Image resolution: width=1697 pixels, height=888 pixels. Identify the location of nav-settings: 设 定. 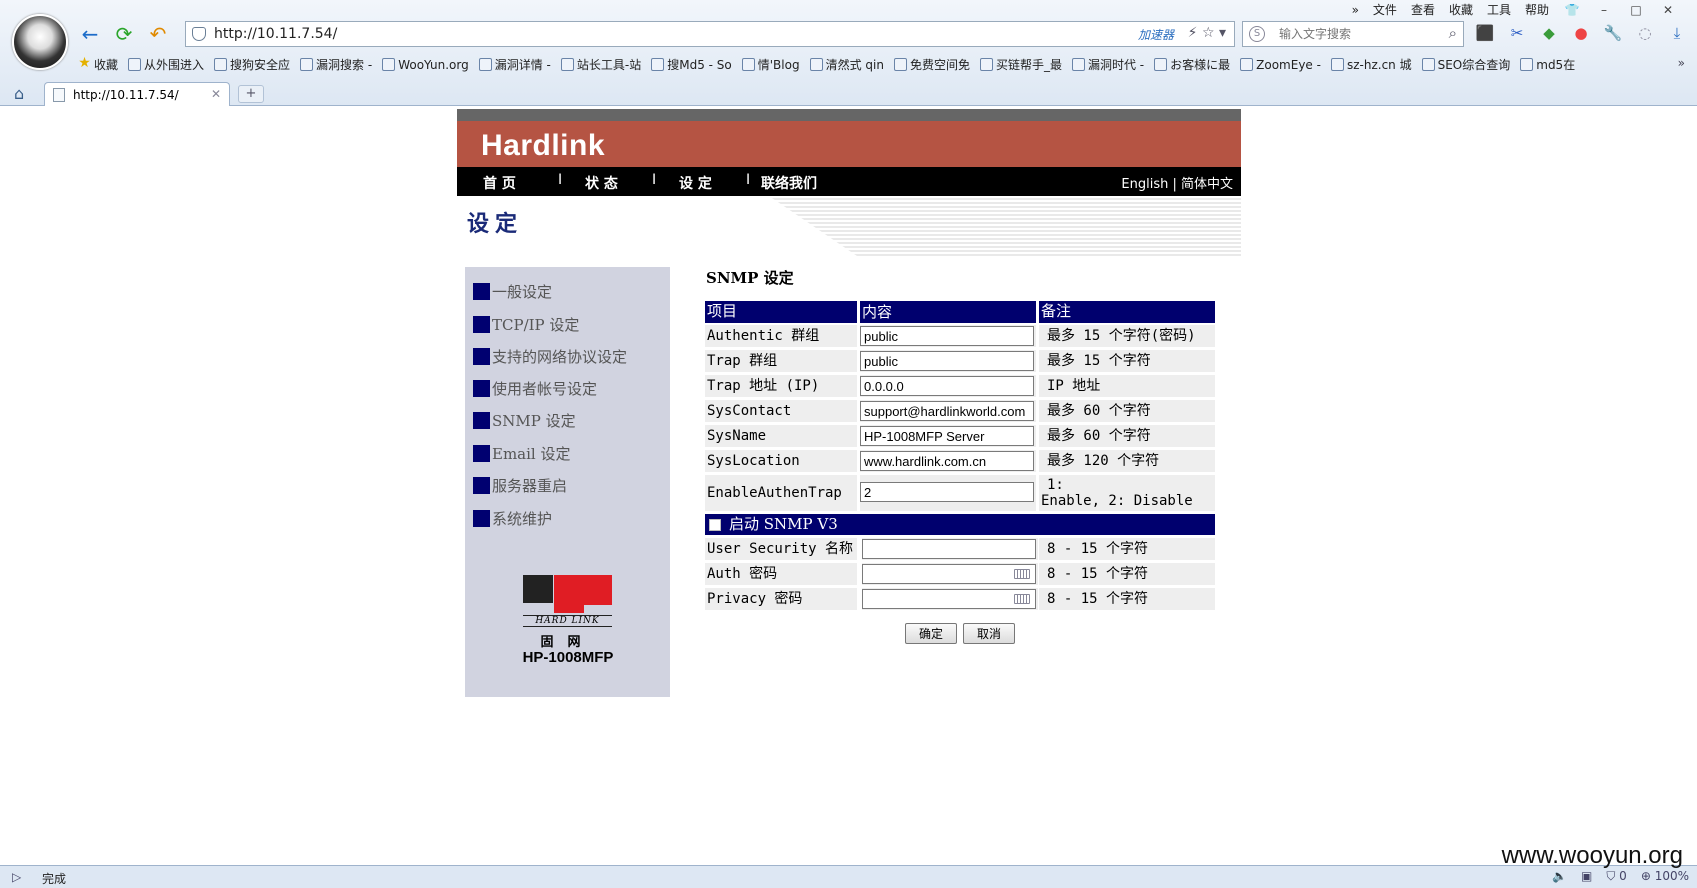
(695, 183).